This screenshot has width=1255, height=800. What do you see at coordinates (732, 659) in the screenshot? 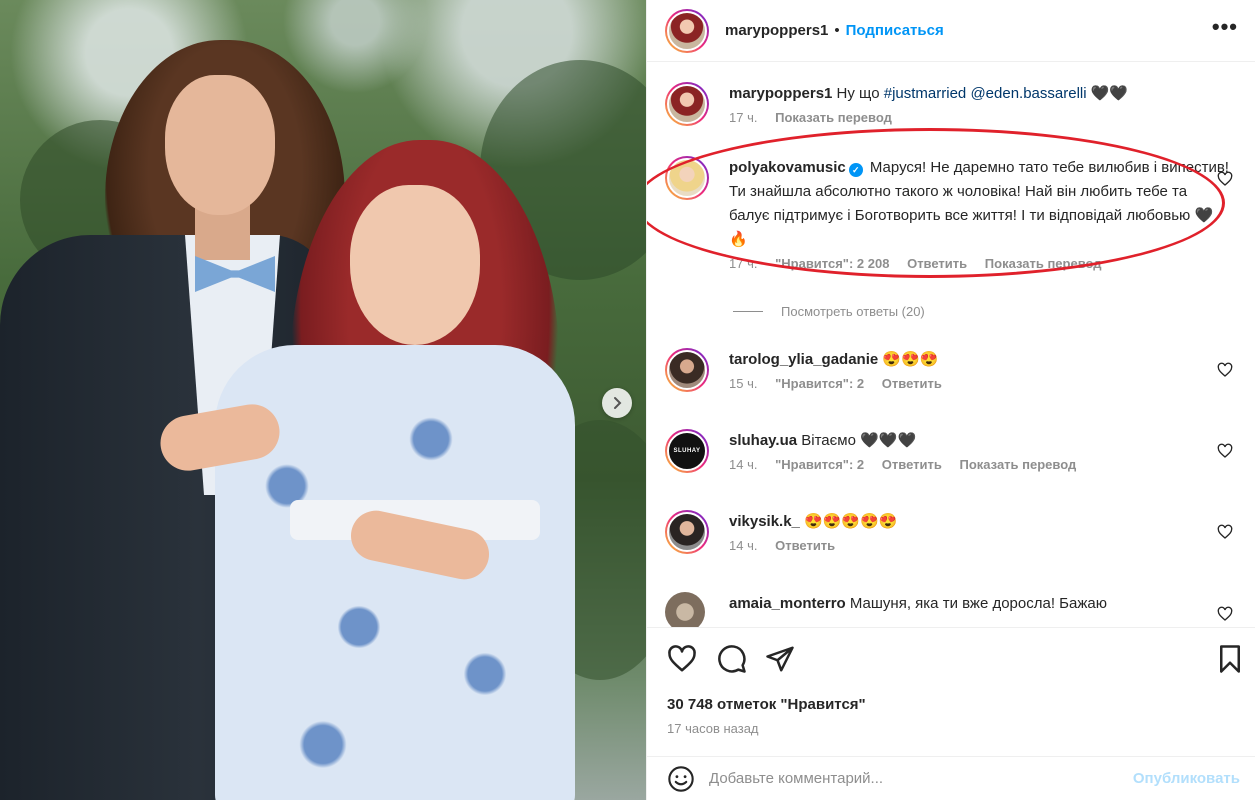
I see `comment-bubble-icon` at bounding box center [732, 659].